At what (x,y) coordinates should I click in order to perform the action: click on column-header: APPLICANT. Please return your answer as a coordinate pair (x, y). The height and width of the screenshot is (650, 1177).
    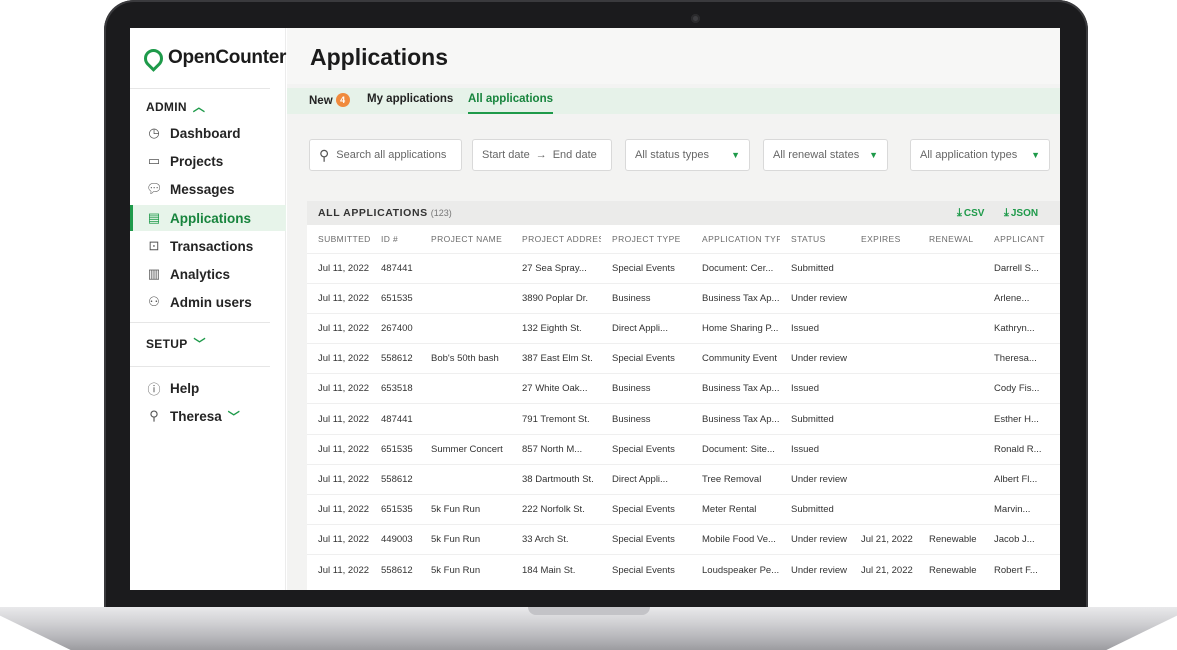
    Looking at the image, I should click on (1021, 239).